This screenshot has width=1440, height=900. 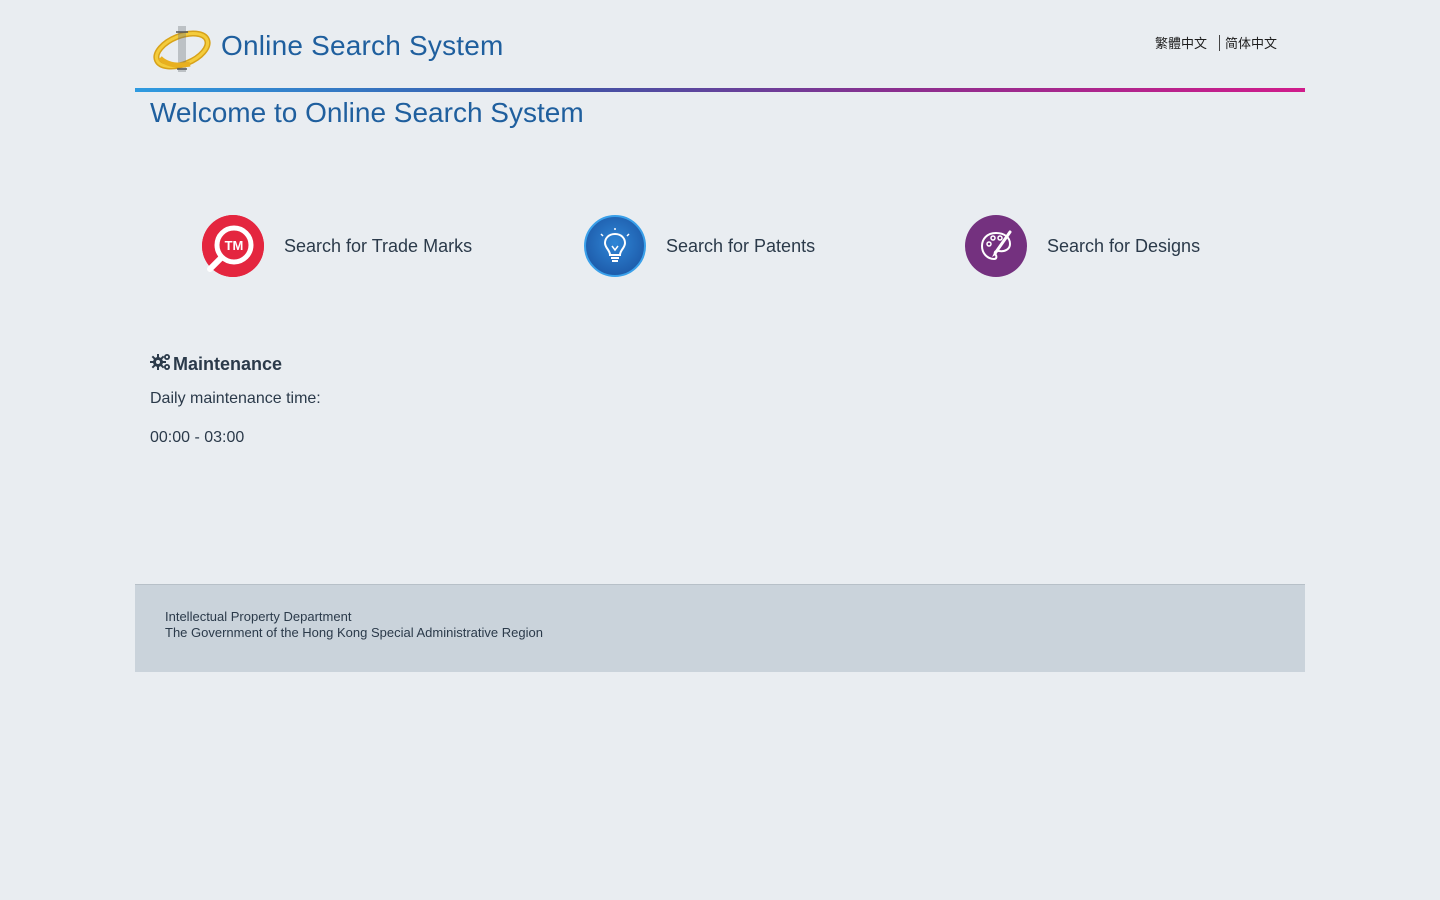 I want to click on language-switcher: 繁體中文 简体中文, so click(x=1216, y=42).